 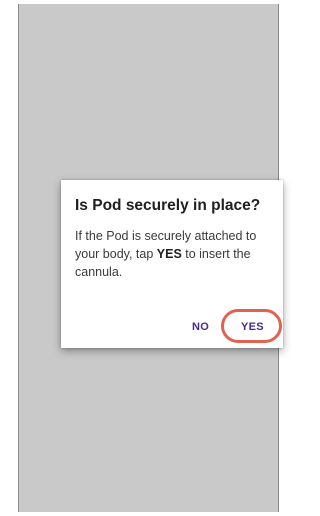 I want to click on no-button: NO, so click(x=200, y=327).